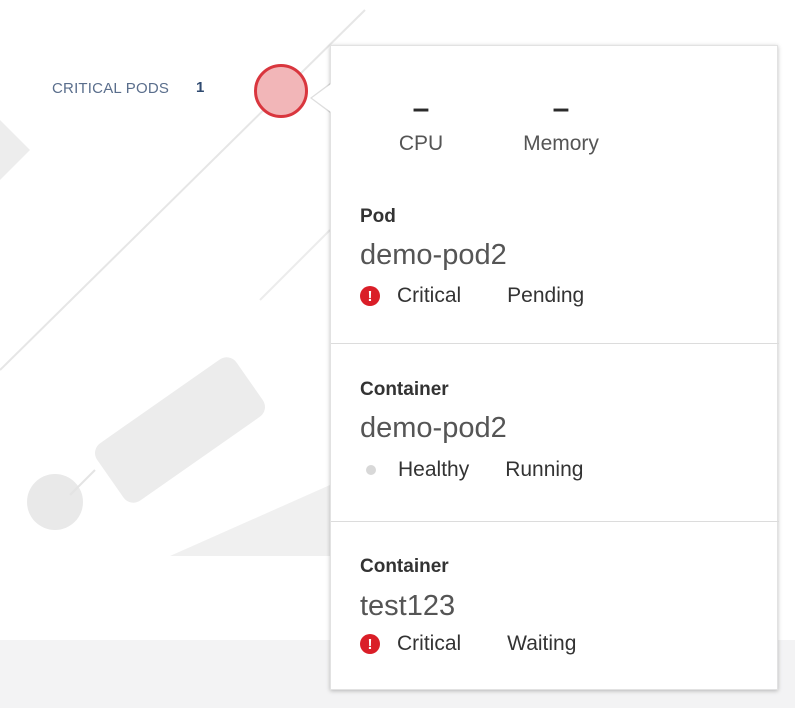 This screenshot has height=708, width=795. I want to click on cpu-value: –, so click(421, 108).